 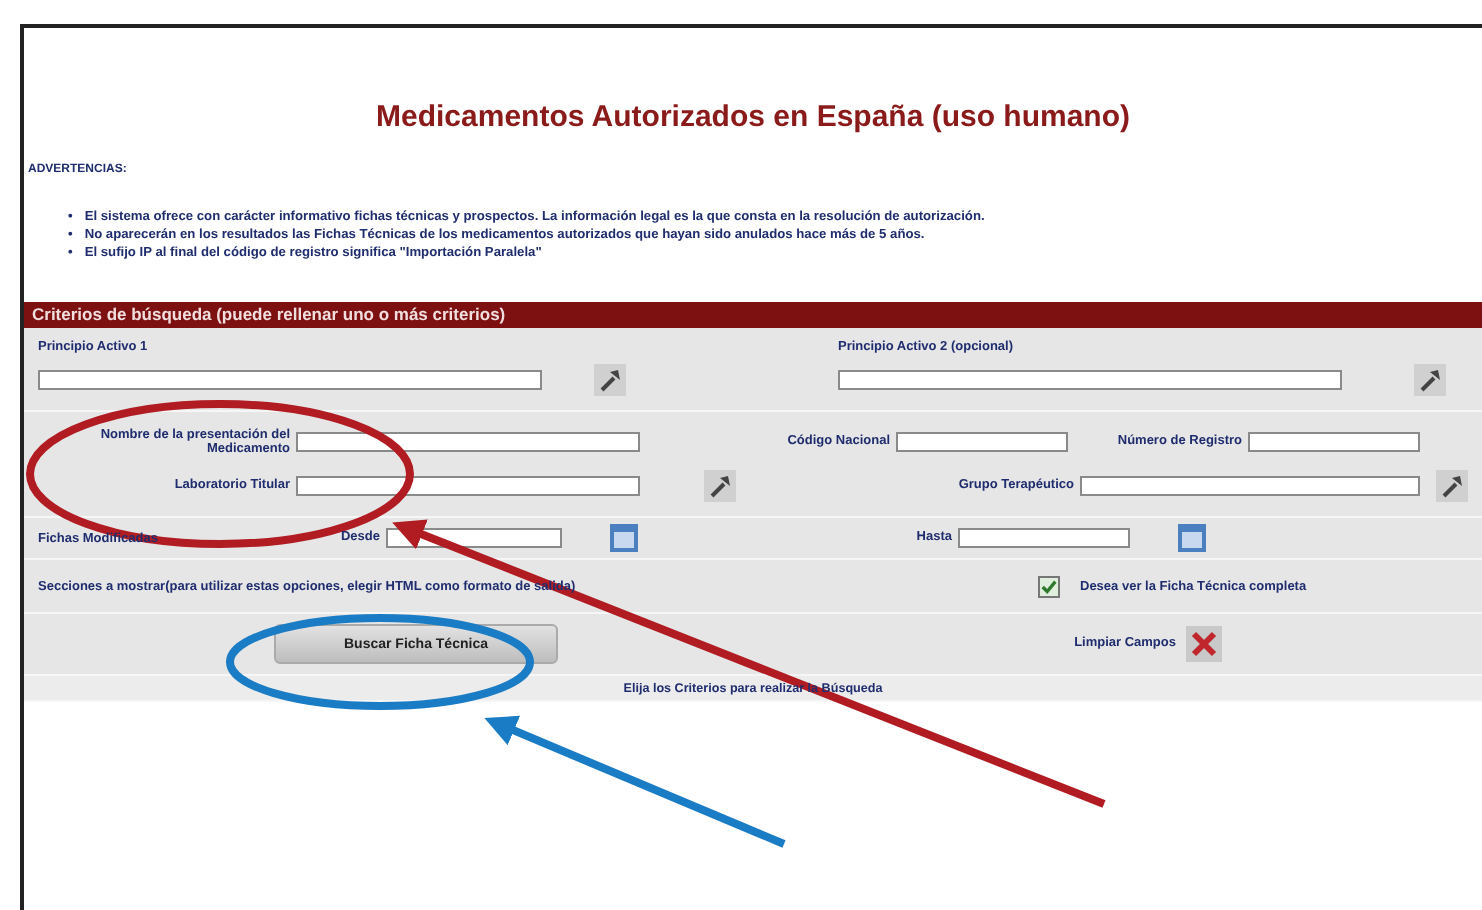 What do you see at coordinates (753, 119) in the screenshot?
I see `page-title: Medicamentos Autorizados en España (uso humano)` at bounding box center [753, 119].